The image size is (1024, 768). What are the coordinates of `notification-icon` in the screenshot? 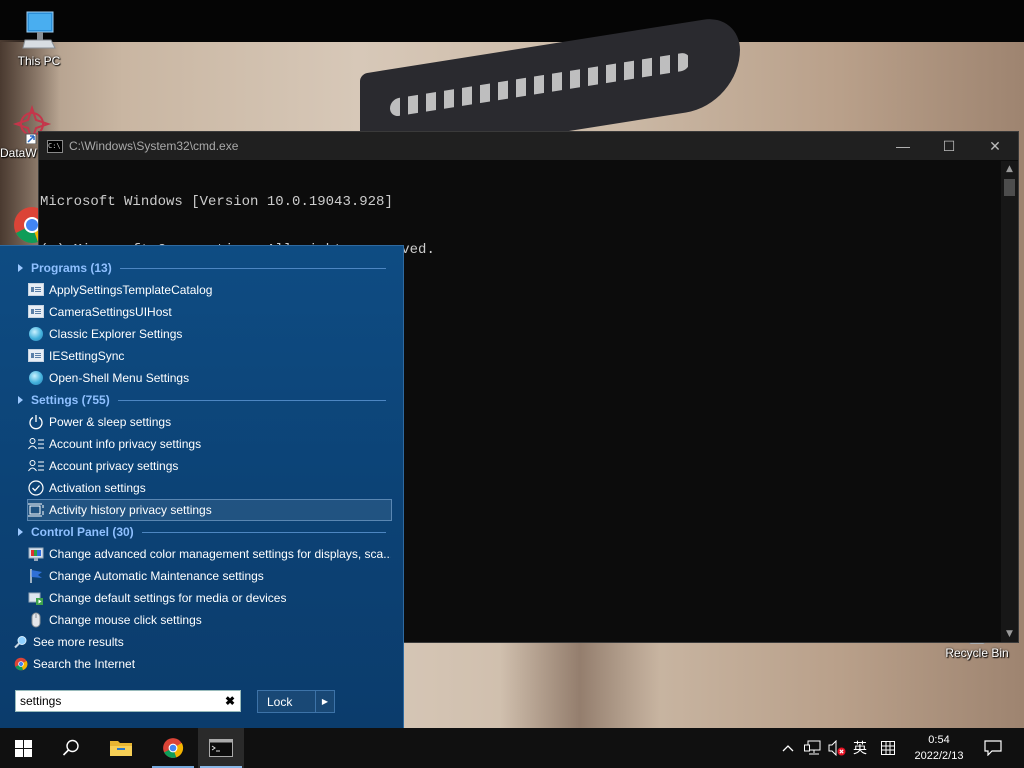 It's located at (993, 748).